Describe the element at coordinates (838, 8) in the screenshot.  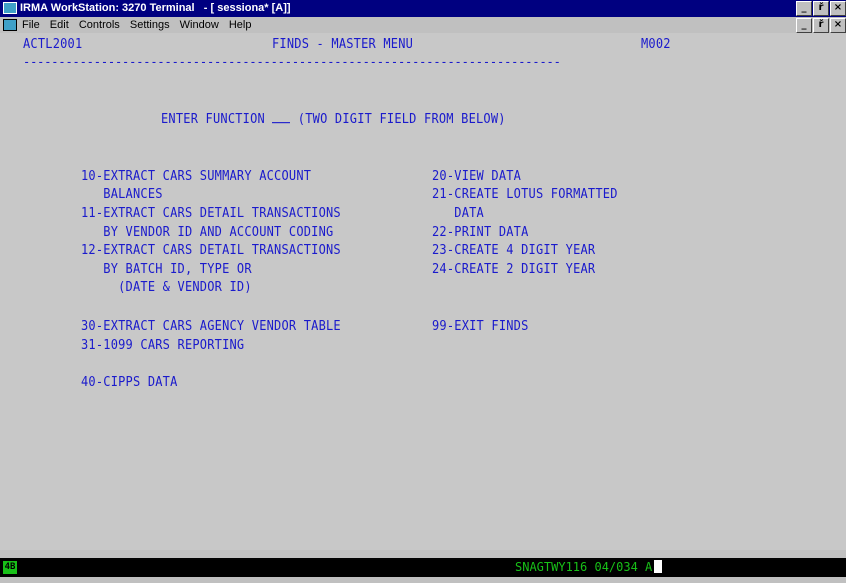
I see `close-button: ×` at that location.